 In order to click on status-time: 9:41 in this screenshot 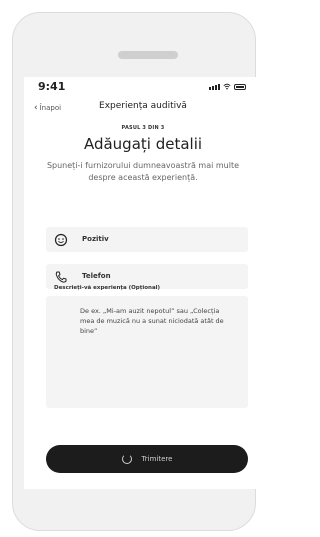, I will do `click(52, 86)`.